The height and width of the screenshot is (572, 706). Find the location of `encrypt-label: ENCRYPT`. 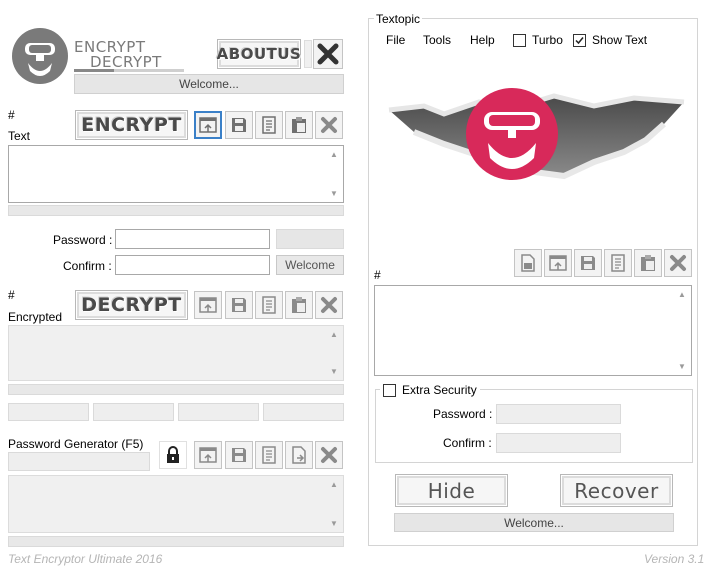

encrypt-label: ENCRYPT is located at coordinates (131, 125).